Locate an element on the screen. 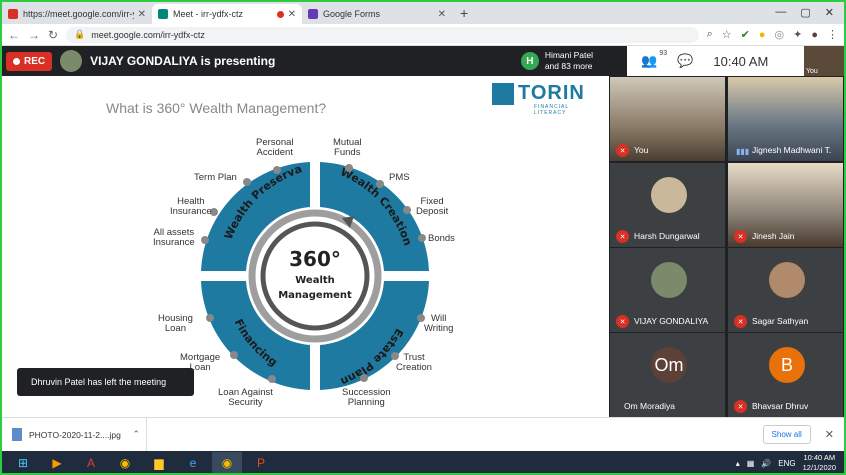  participant-tile: ▮▮▮ Jignesh Madhwani T. is located at coordinates (785, 119).